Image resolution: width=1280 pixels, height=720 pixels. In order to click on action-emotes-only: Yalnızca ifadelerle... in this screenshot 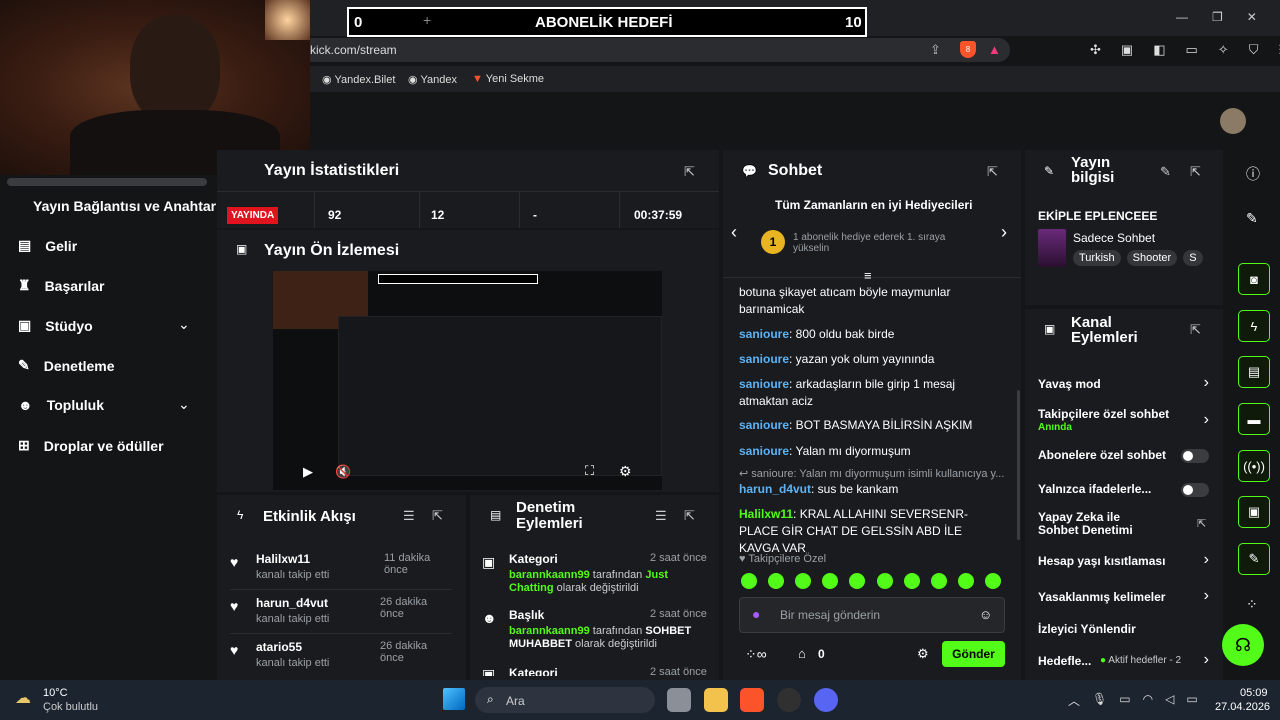, I will do `click(1094, 489)`.